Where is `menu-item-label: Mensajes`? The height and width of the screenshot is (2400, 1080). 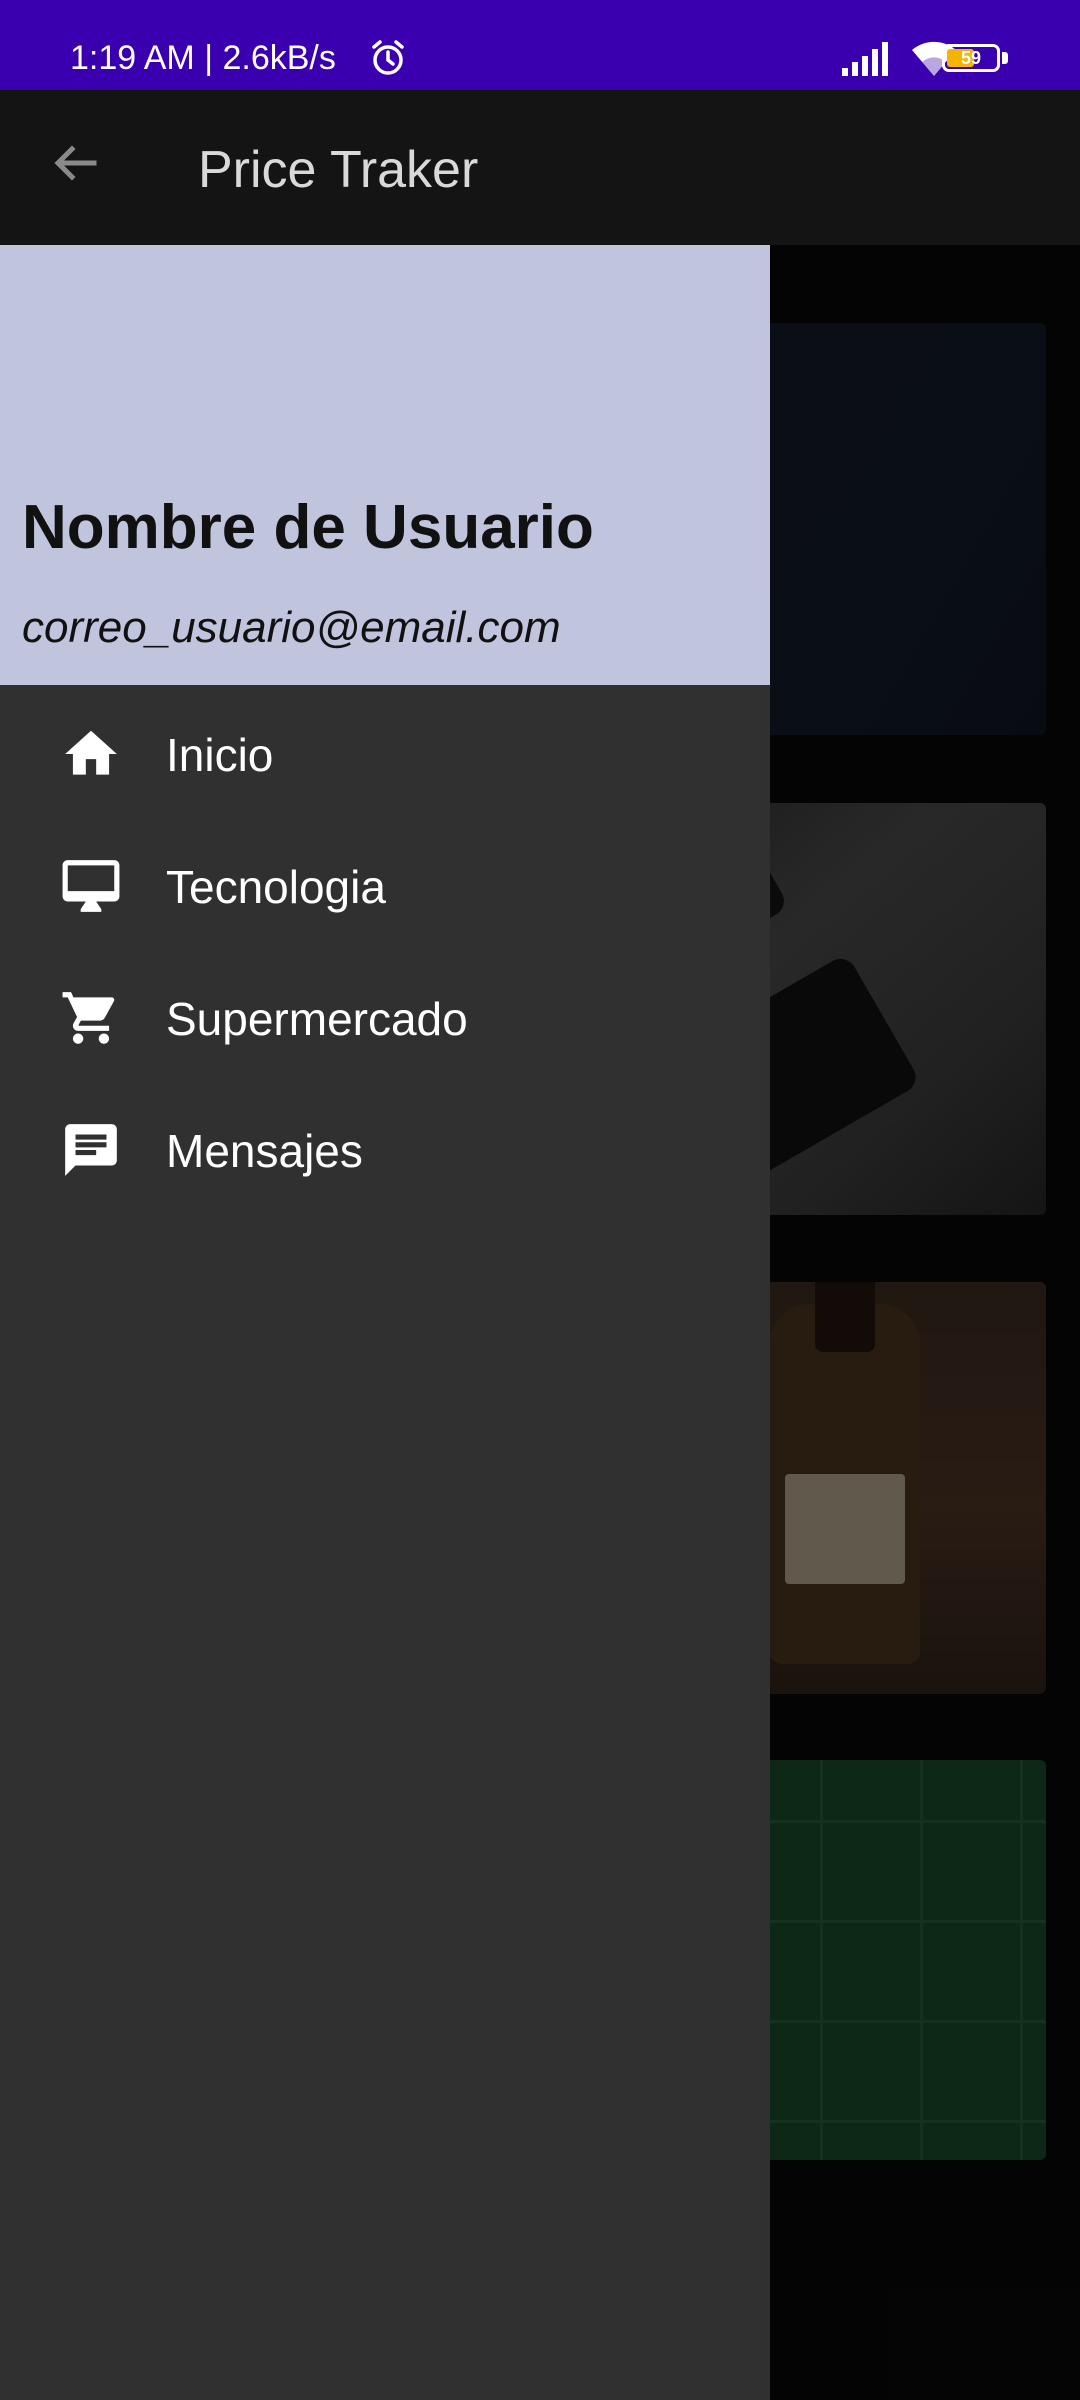 menu-item-label: Mensajes is located at coordinates (264, 1151).